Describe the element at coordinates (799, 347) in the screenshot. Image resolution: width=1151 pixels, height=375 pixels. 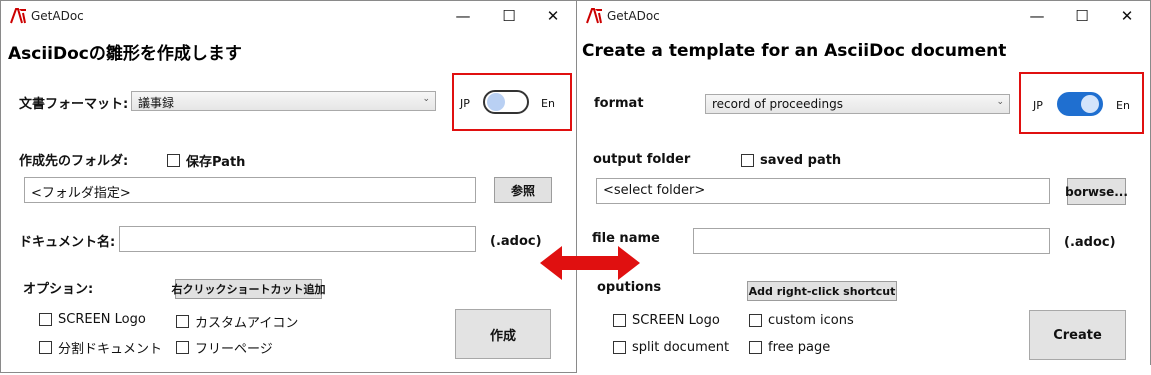
I see `option-label: free page` at that location.